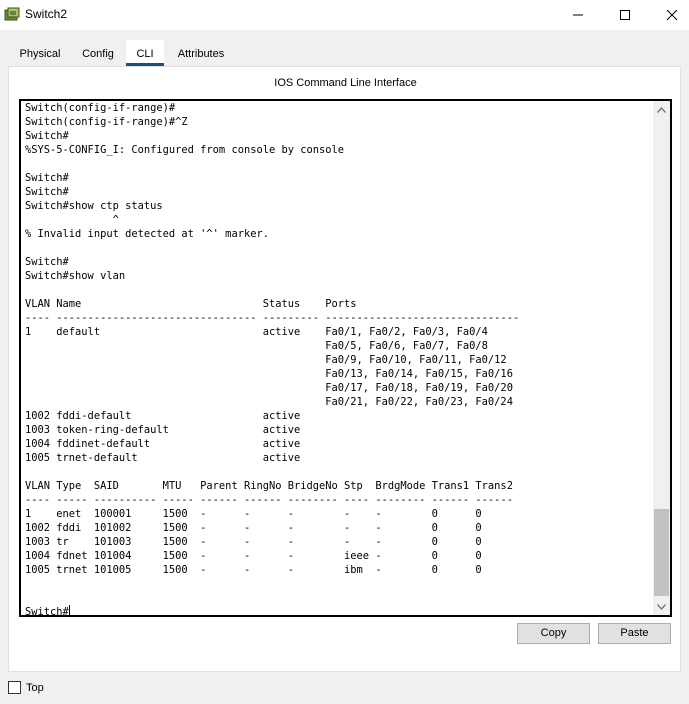 The width and height of the screenshot is (689, 704). Describe the element at coordinates (72, 220) in the screenshot. I see `terminal-line: ^` at that location.